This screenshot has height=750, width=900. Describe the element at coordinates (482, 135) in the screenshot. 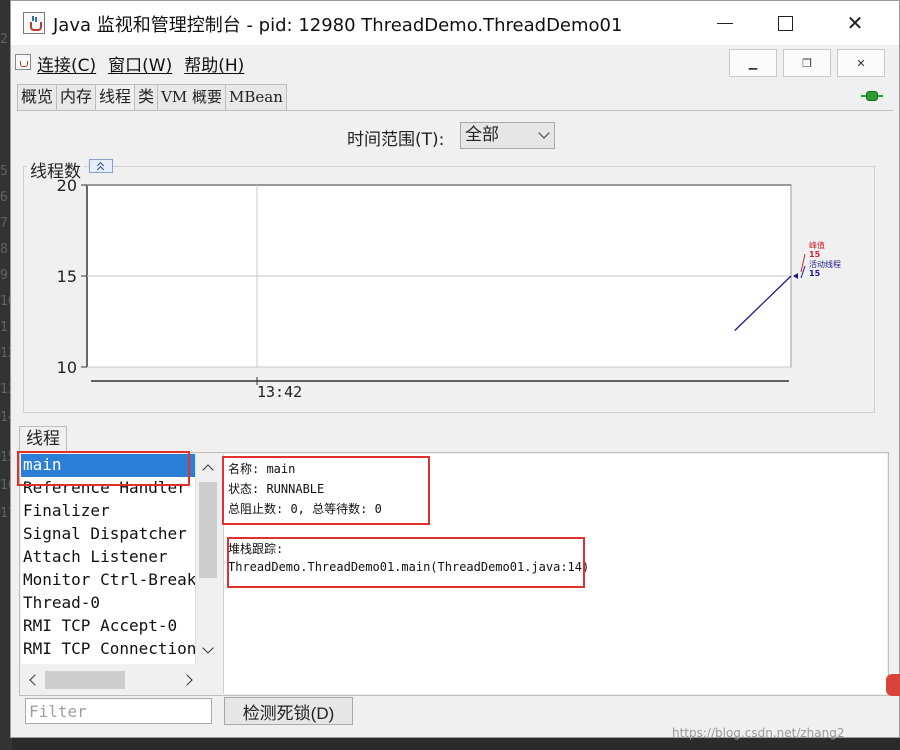

I see `time-range-value: 全部` at that location.